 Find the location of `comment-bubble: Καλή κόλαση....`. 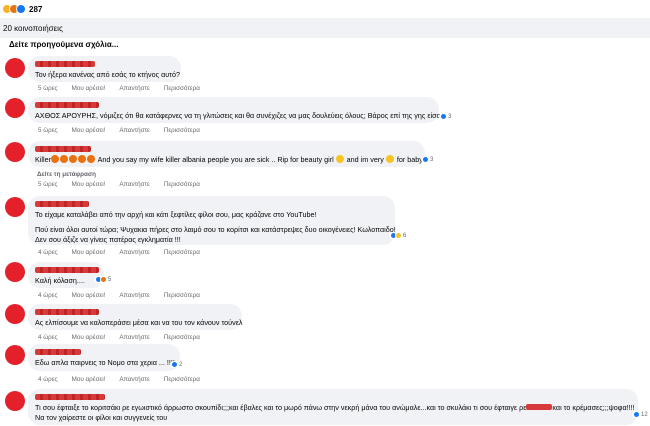

comment-bubble: Καλή κόλαση.... is located at coordinates (66, 275).